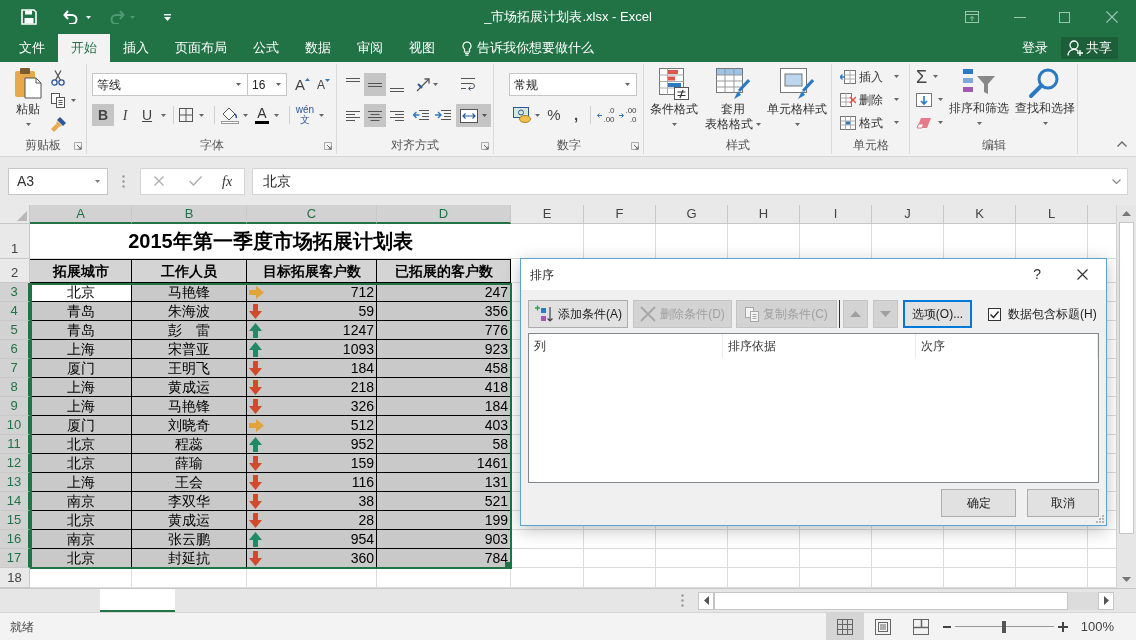  Describe the element at coordinates (189, 387) in the screenshot. I see `table-cell: 黄成运` at that location.